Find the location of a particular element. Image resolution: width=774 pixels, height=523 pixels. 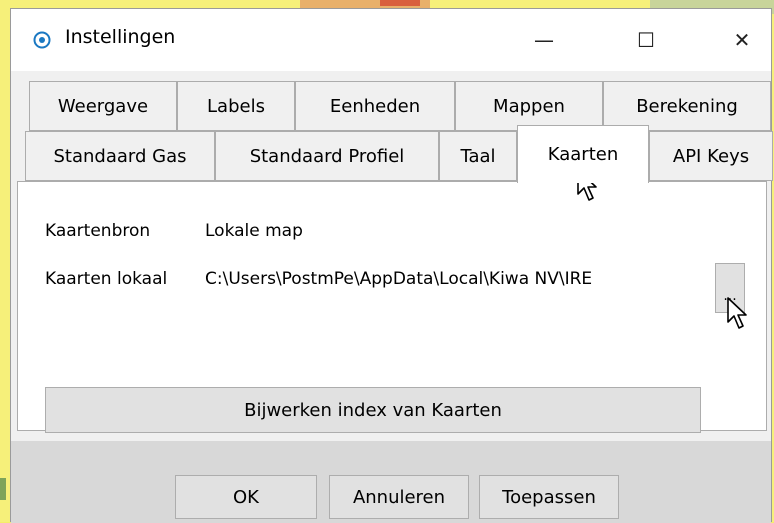

apply-button: Toepassen is located at coordinates (549, 497).